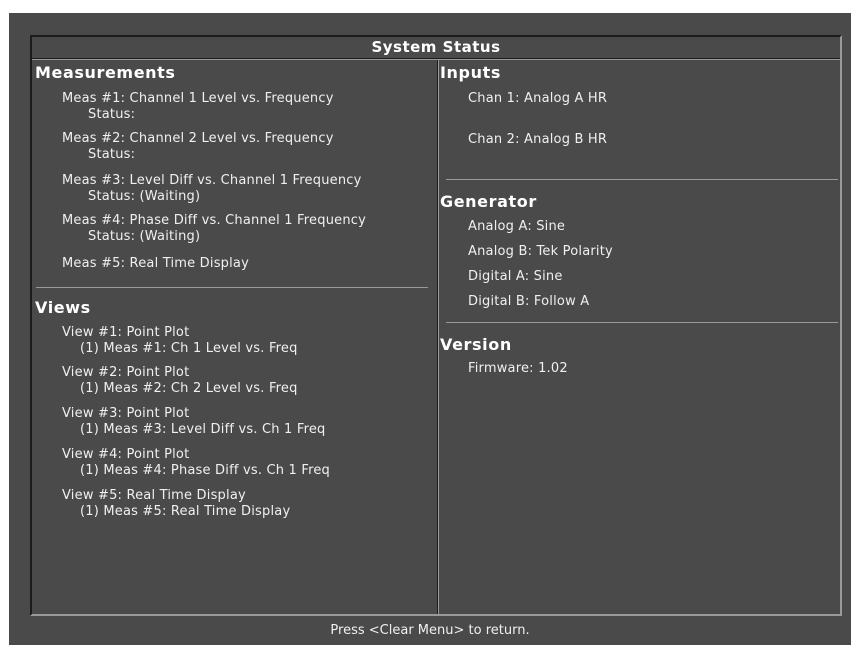  What do you see at coordinates (438, 337) in the screenshot?
I see `column-divider` at bounding box center [438, 337].